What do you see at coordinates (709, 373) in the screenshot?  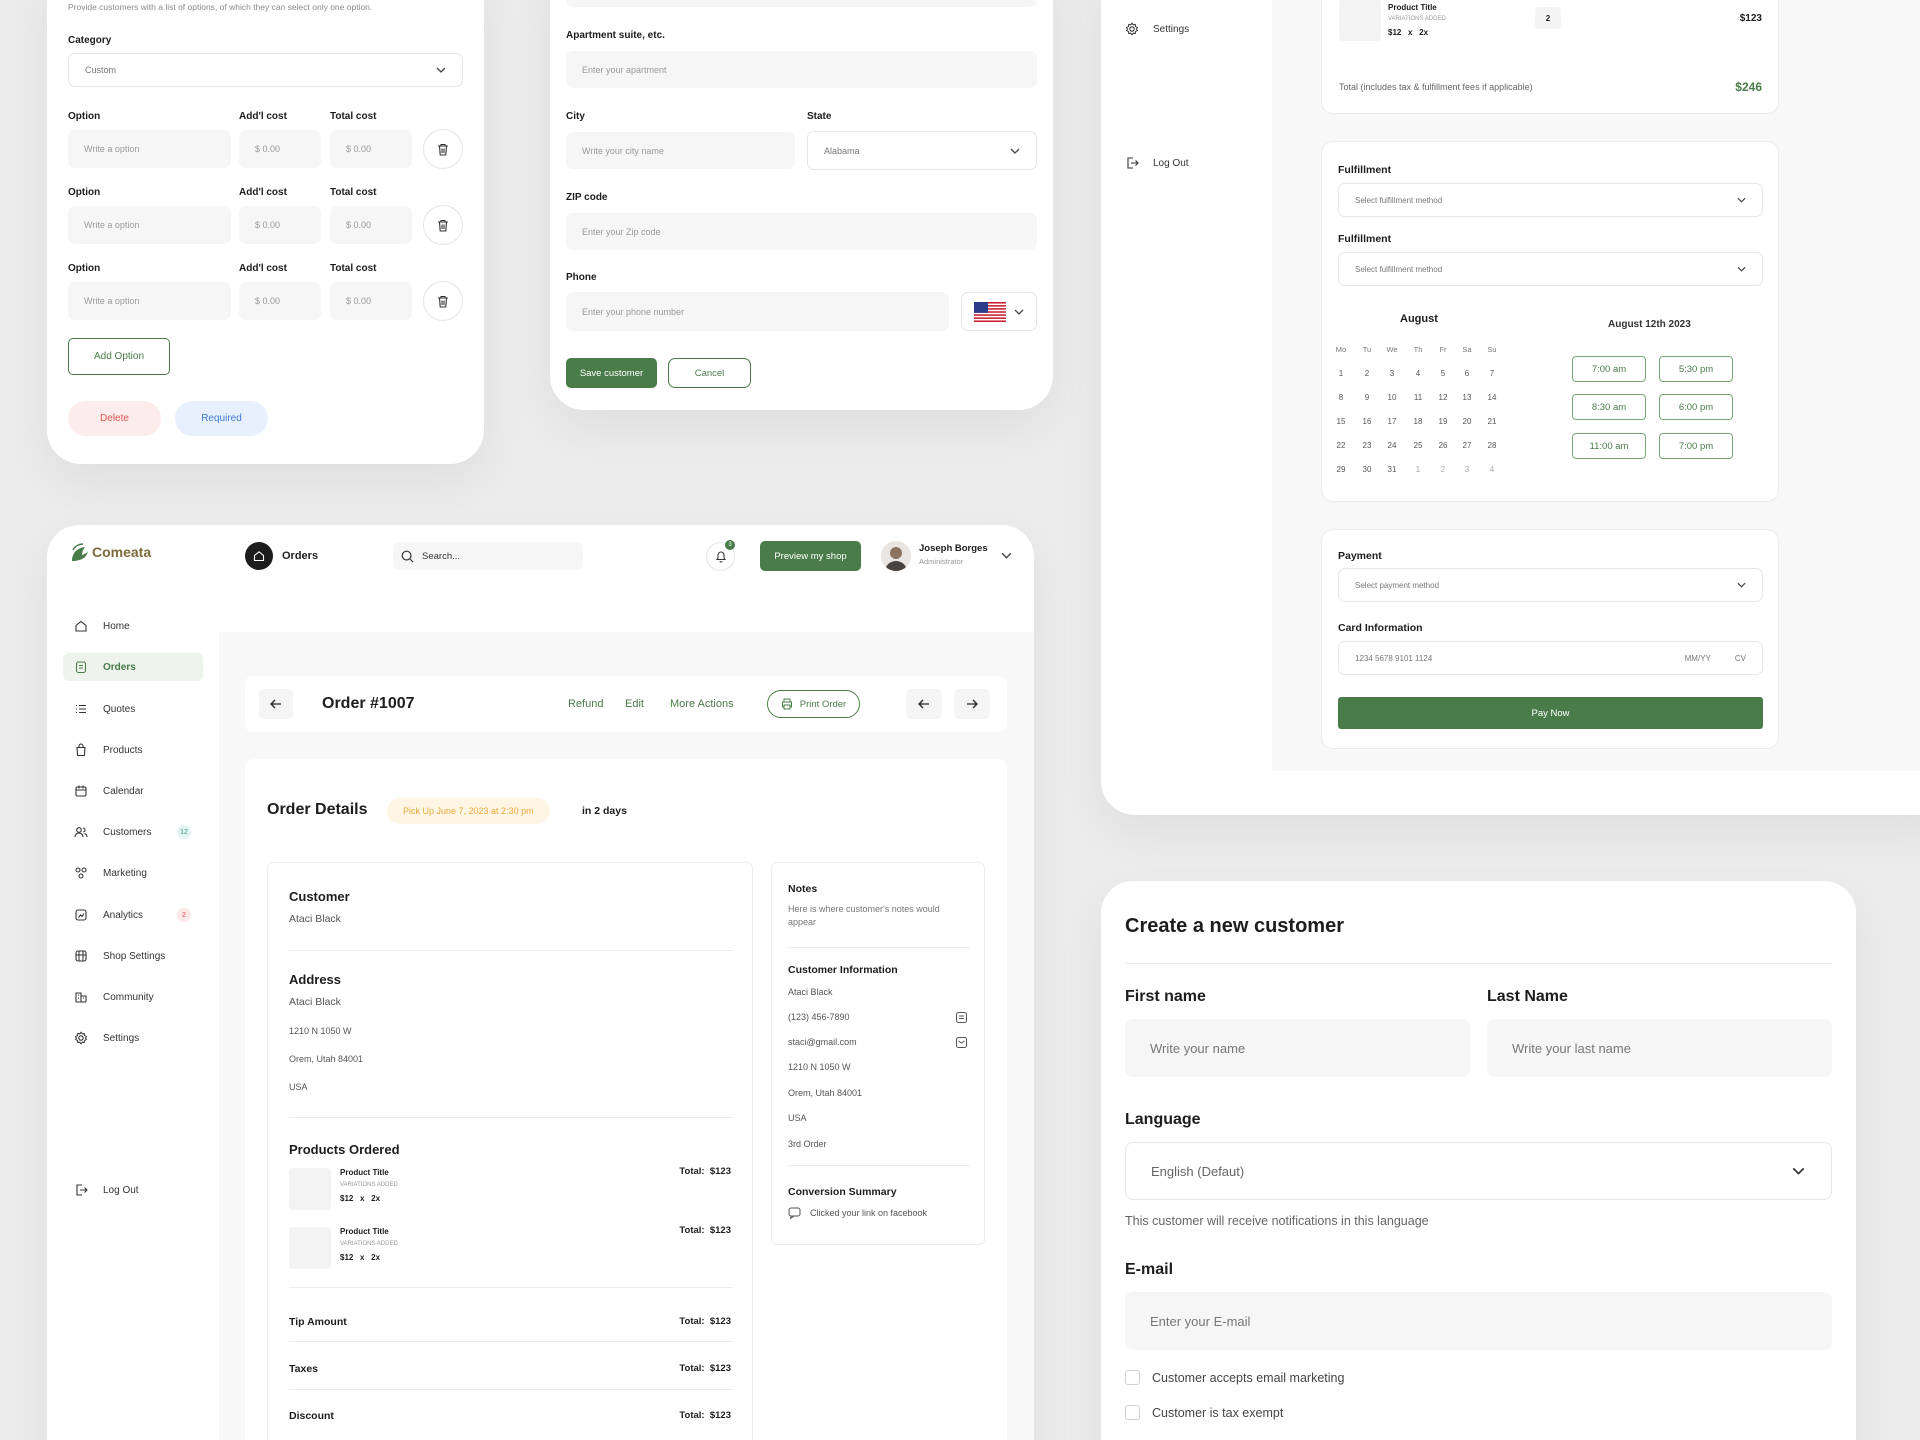 I see `cancel-button: Cancel` at bounding box center [709, 373].